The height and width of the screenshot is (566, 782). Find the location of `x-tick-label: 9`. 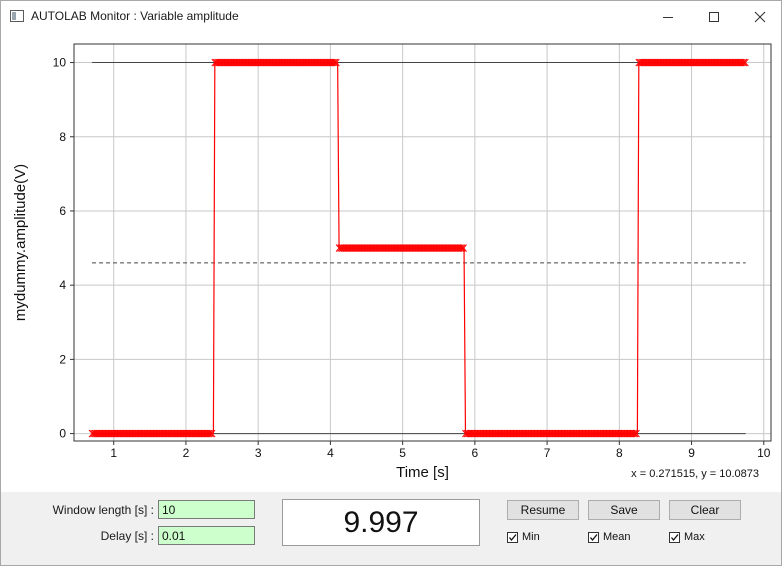

x-tick-label: 9 is located at coordinates (691, 453).